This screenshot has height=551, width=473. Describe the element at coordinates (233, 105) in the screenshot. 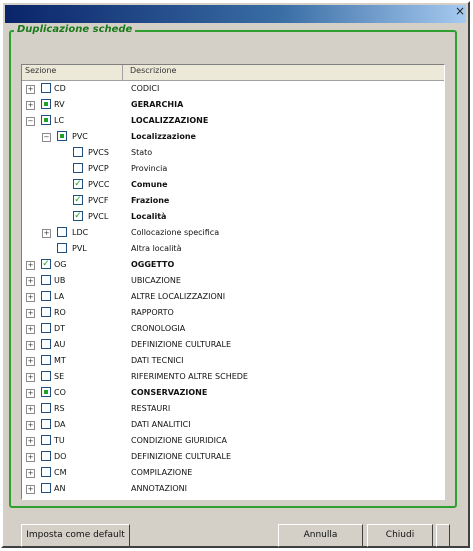

I see `tree-row-rv: + RV GERARCHIA` at that location.